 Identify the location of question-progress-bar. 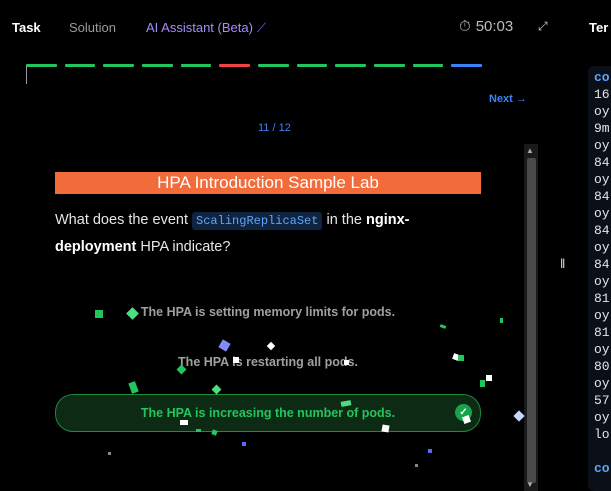
(254, 66).